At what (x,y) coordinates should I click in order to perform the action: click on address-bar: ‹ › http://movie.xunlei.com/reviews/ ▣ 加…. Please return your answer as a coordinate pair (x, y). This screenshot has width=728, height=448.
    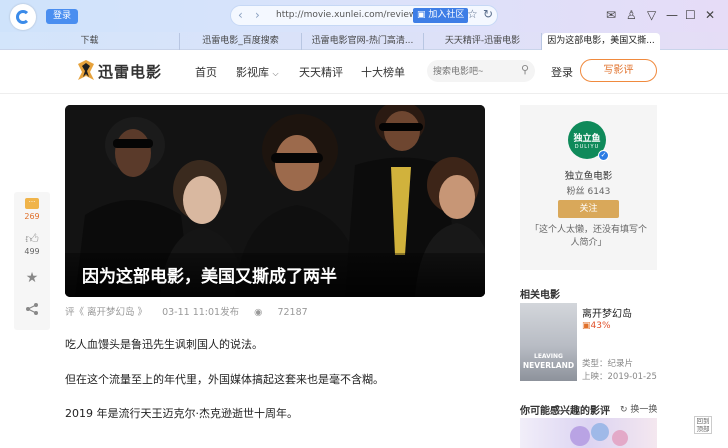
    Looking at the image, I should click on (364, 15).